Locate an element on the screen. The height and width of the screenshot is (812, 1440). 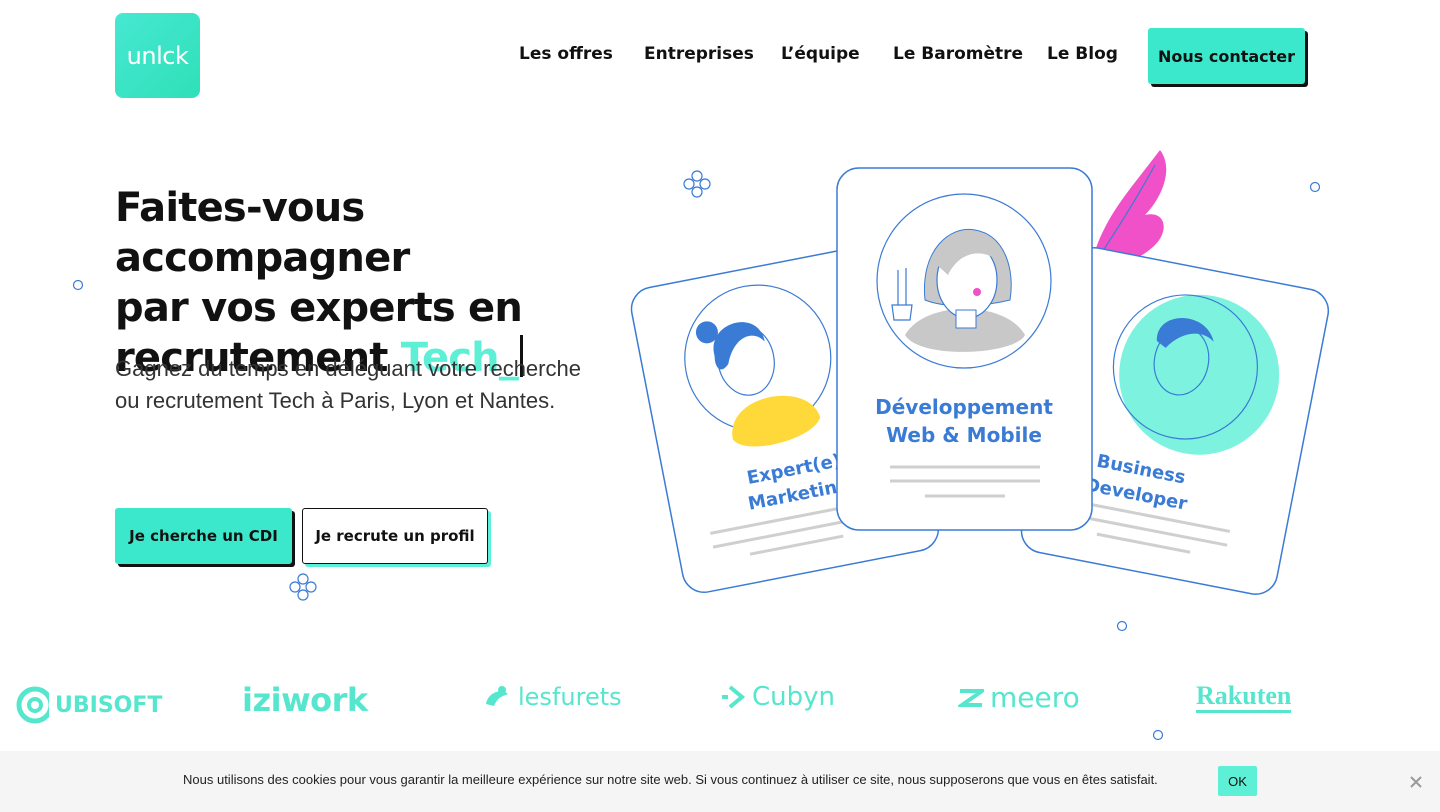
contact-button: Nous contacter is located at coordinates (1226, 56).